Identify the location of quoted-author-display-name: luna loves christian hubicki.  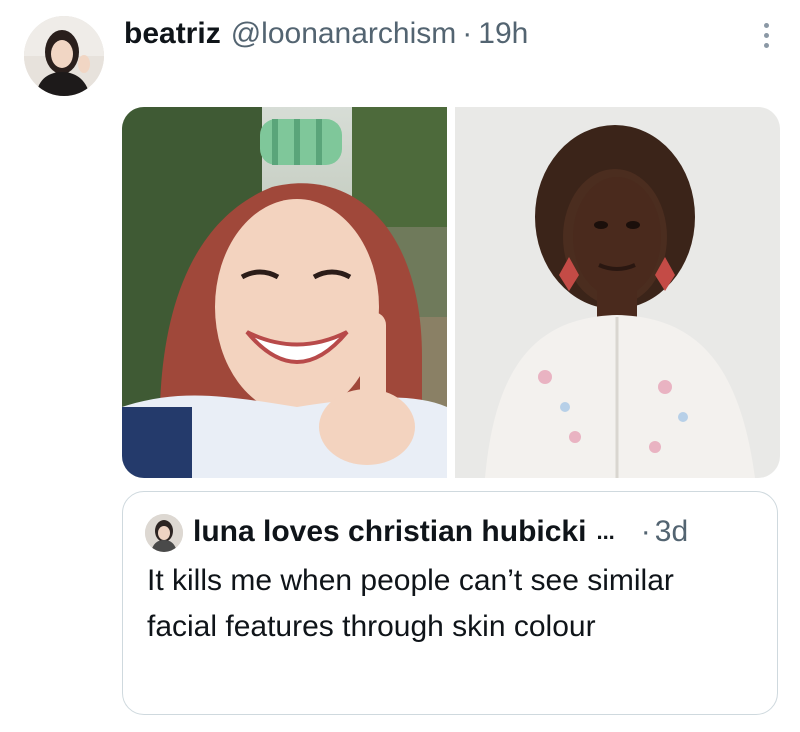
(389, 532).